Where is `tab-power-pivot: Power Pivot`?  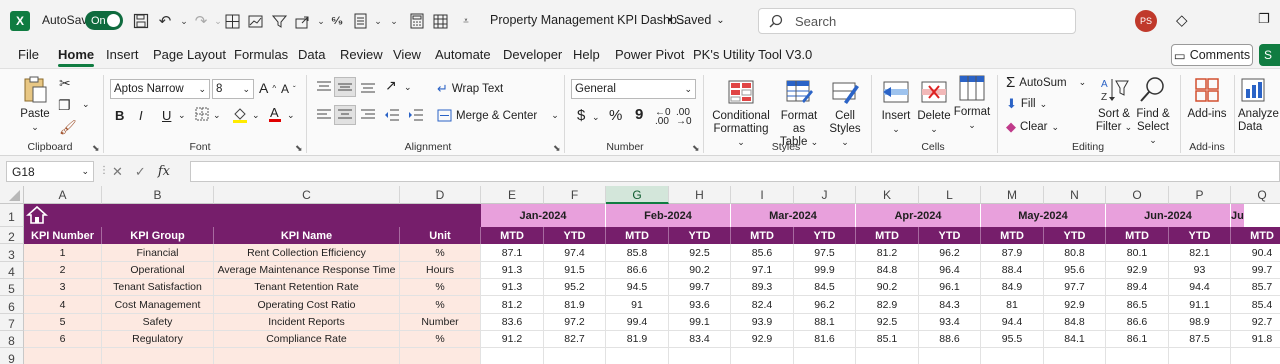 tab-power-pivot: Power Pivot is located at coordinates (649, 54).